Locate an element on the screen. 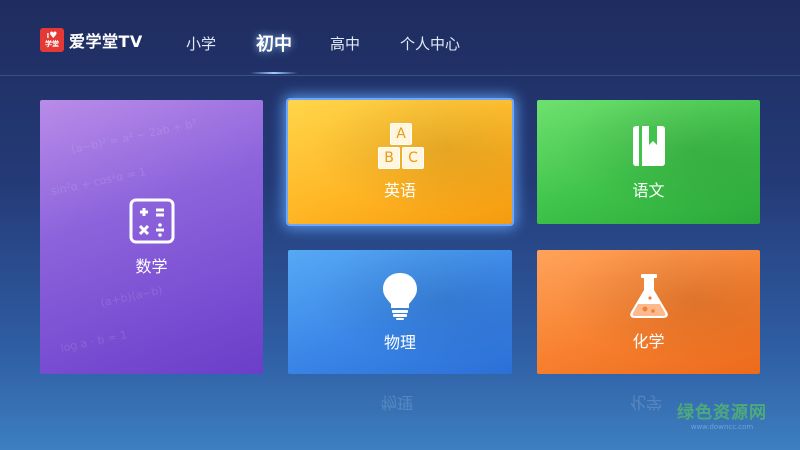 This screenshot has height=450, width=800. subject-tile-physics: 物理 is located at coordinates (400, 312).